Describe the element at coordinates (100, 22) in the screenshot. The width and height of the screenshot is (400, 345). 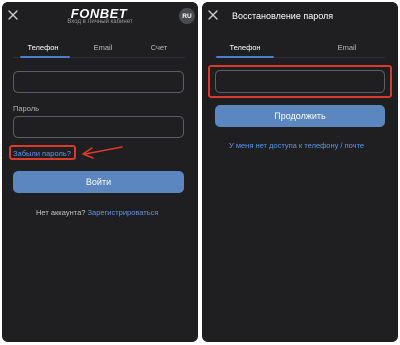
I see `login-subtitle: Вход в Личный кабинет` at that location.